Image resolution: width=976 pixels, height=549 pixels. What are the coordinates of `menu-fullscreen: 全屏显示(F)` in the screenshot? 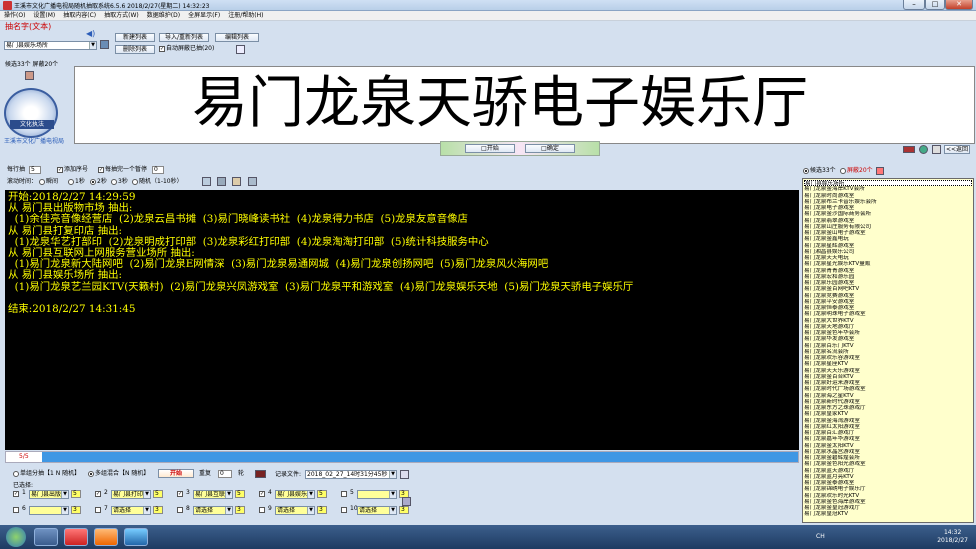 It's located at (204, 16).